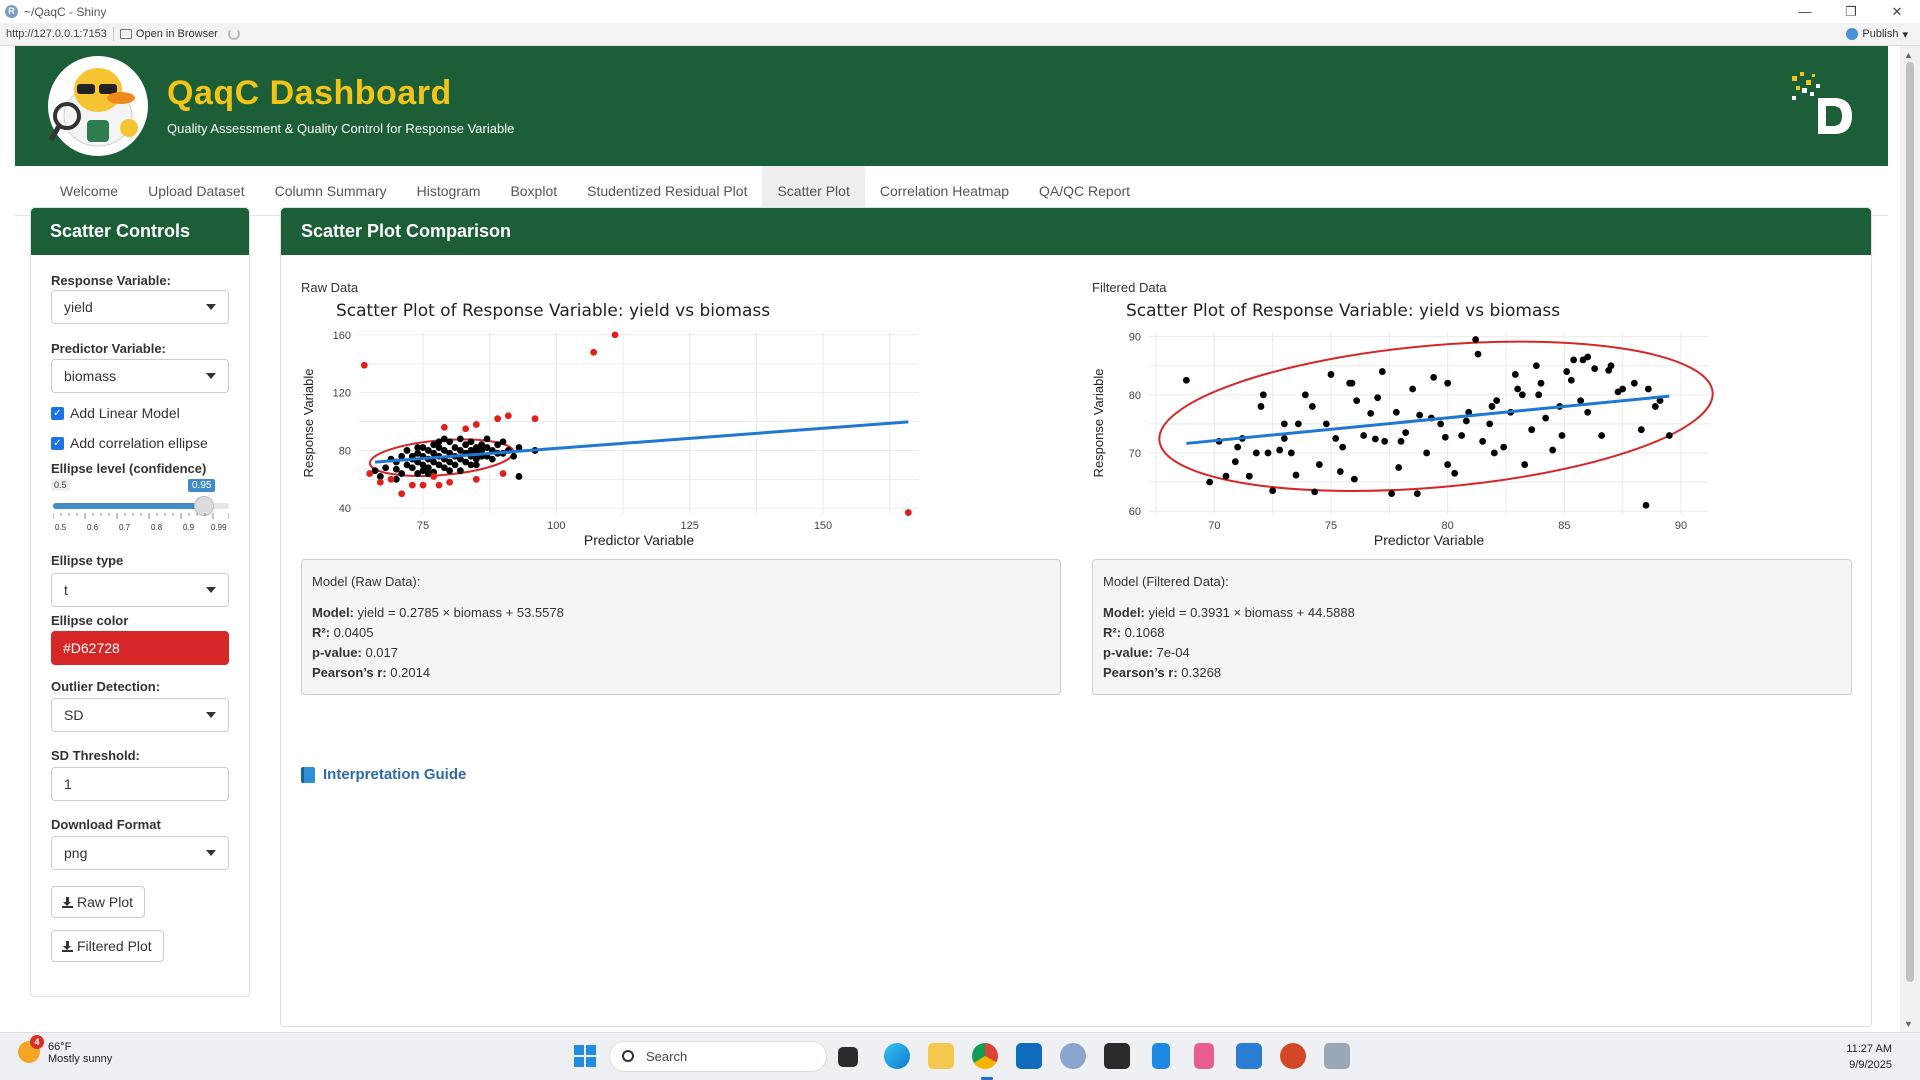 This screenshot has width=1920, height=1080. Describe the element at coordinates (1251, 612) in the screenshot. I see `model-value: yield = 0.3931 × biomass + 44.5888` at that location.